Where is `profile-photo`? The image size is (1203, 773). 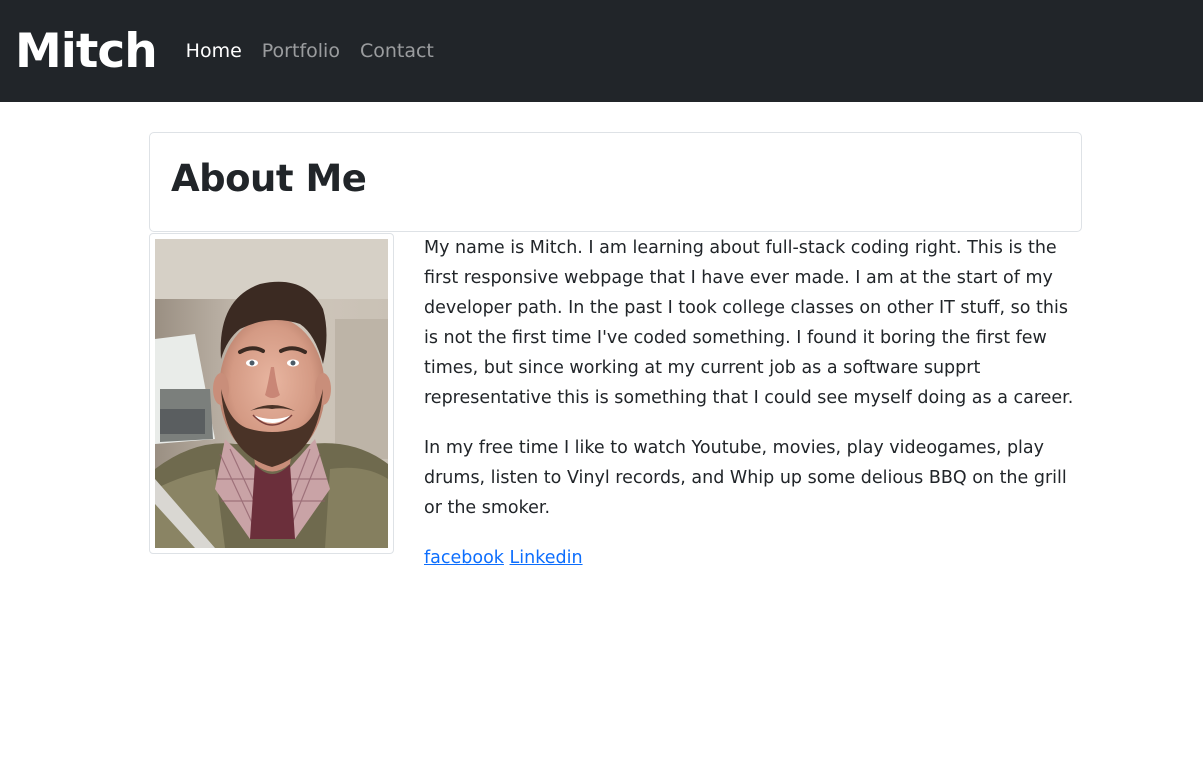
profile-photo is located at coordinates (271, 393).